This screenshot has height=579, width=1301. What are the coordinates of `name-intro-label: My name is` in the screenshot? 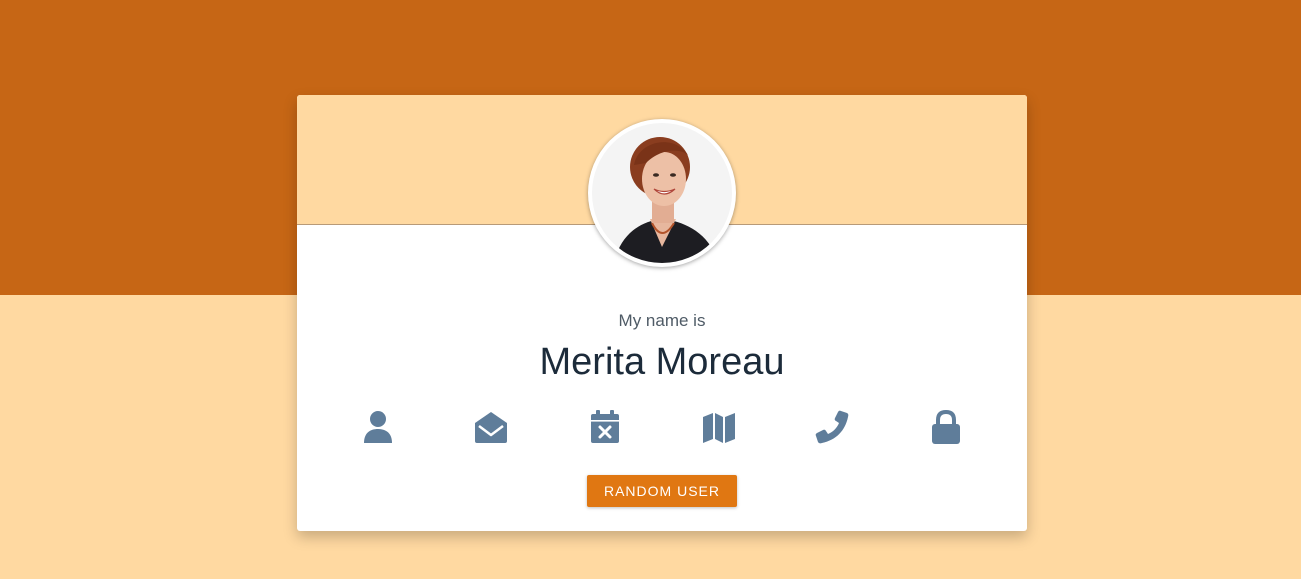 It's located at (662, 320).